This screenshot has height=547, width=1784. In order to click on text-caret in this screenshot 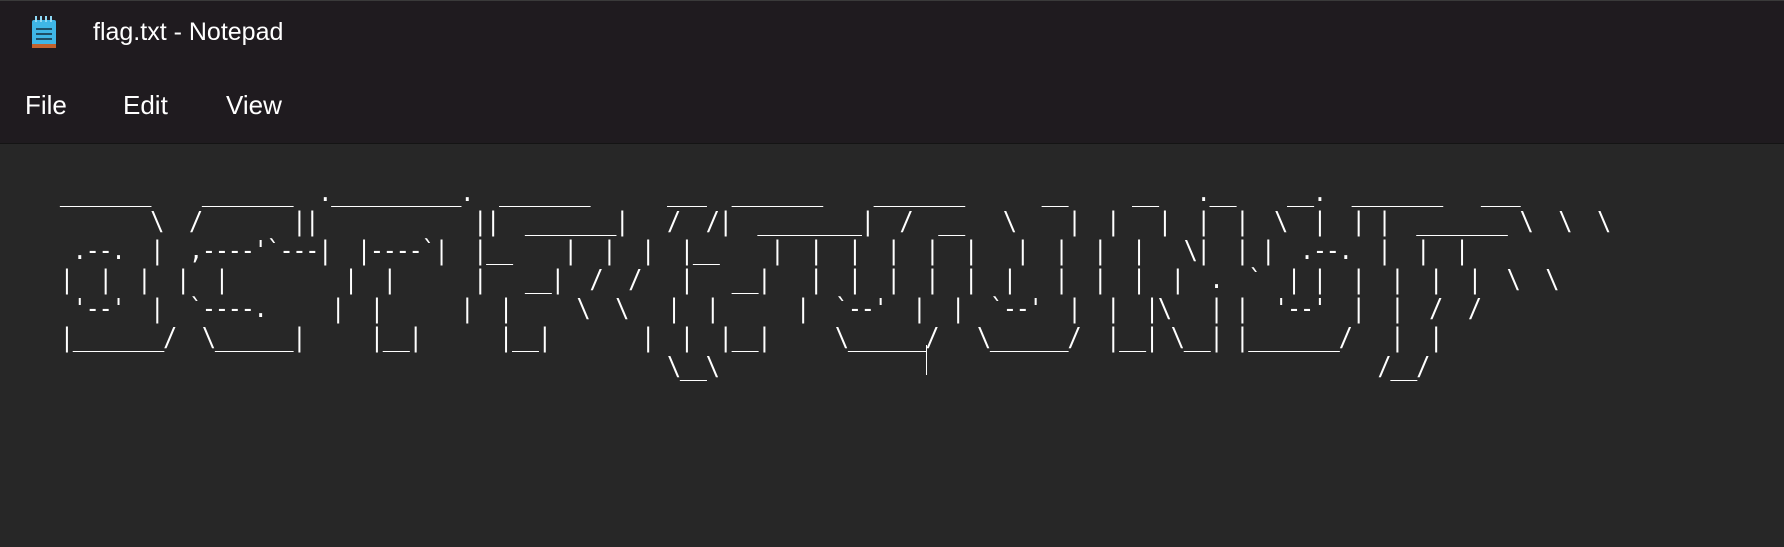, I will do `click(926, 360)`.